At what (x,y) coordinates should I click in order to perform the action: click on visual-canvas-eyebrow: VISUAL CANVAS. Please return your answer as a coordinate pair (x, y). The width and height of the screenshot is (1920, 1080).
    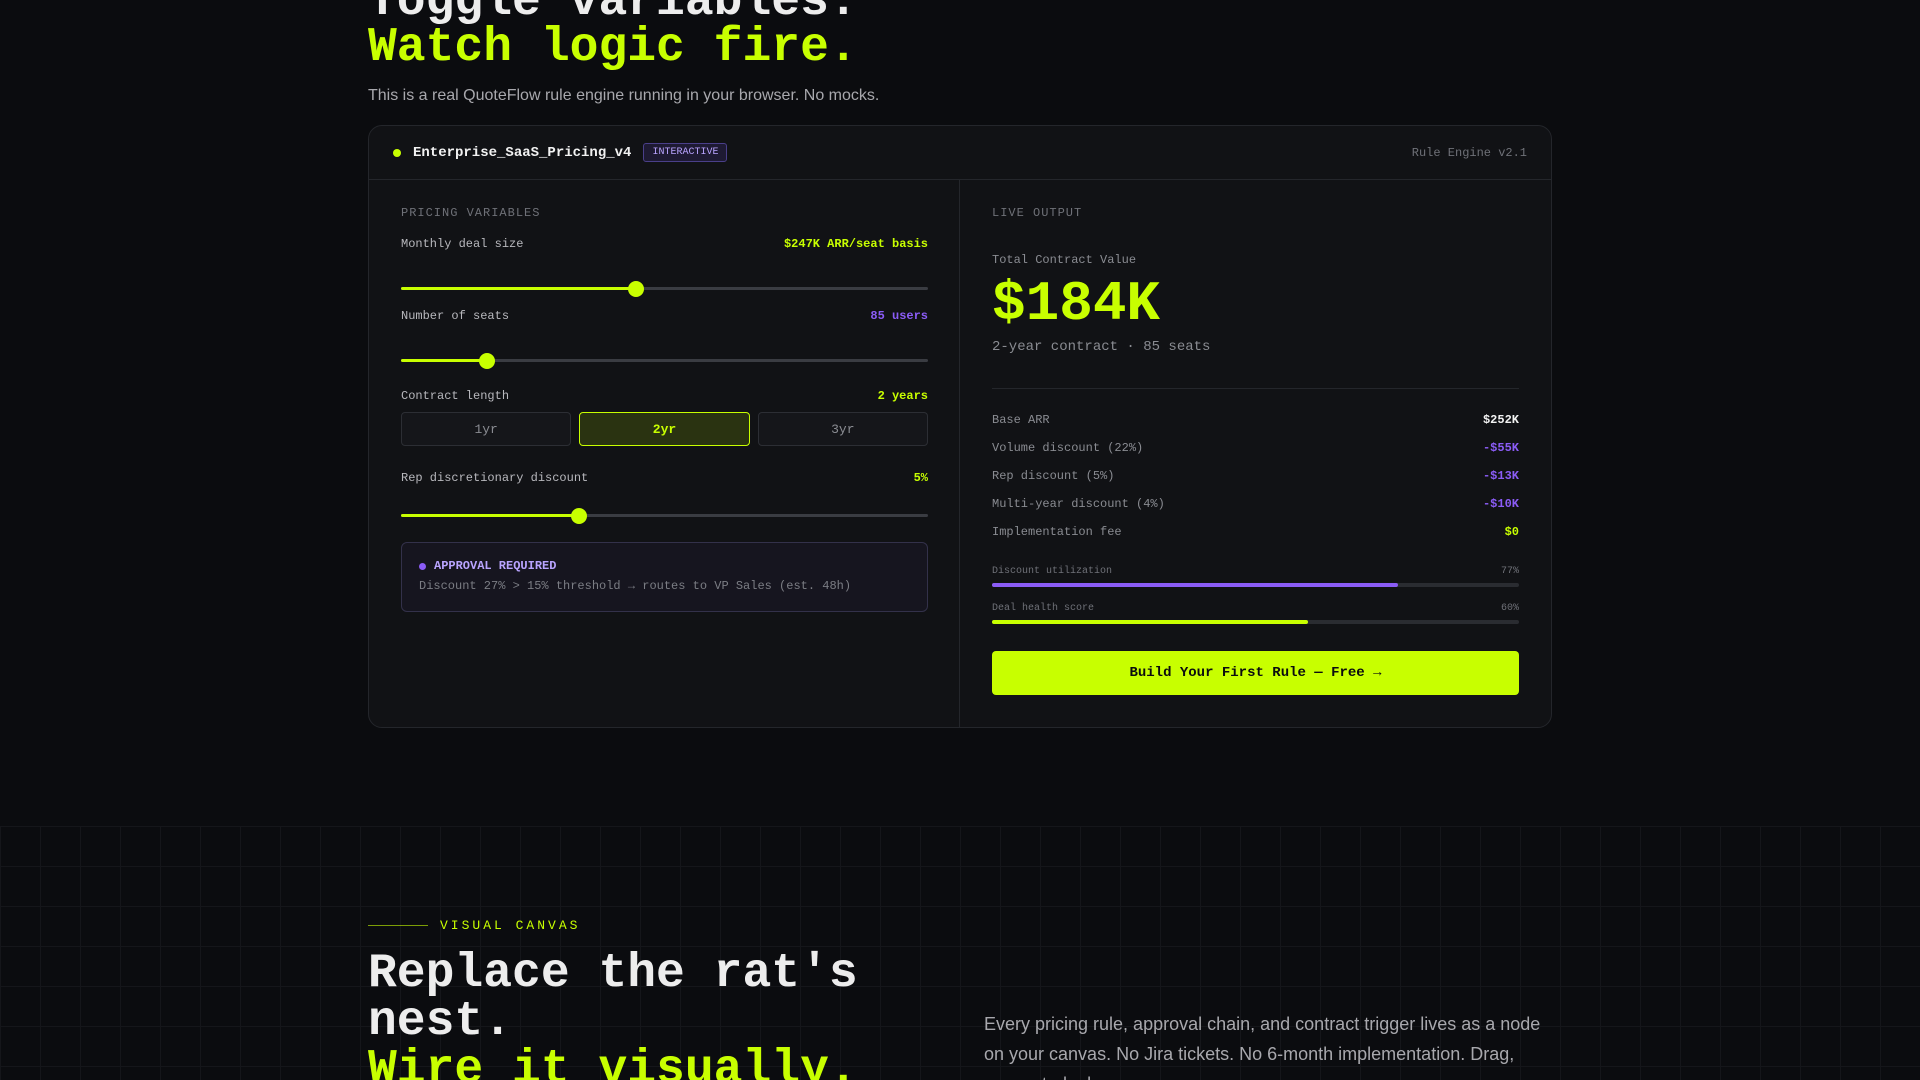
    Looking at the image, I should click on (474, 925).